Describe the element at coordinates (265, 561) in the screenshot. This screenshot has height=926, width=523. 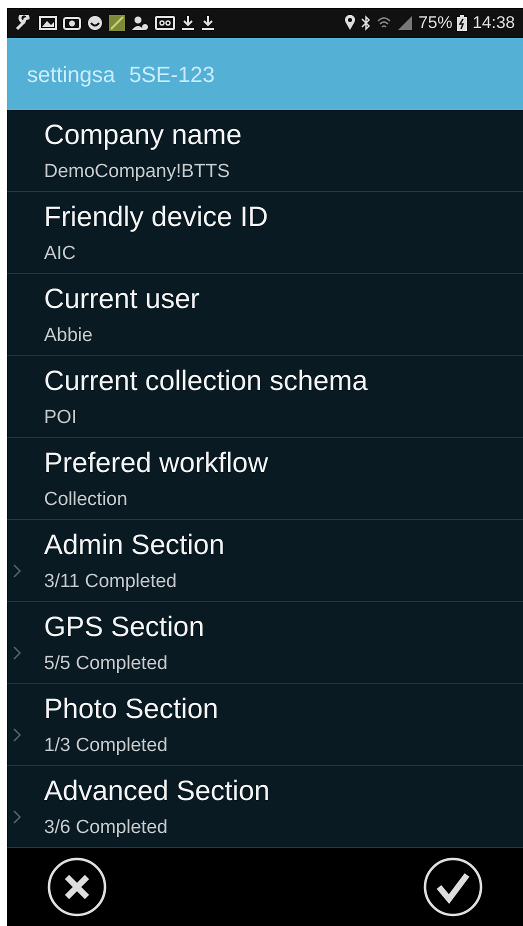
I see `settings-item: Admin Section 3/11 Completed` at that location.